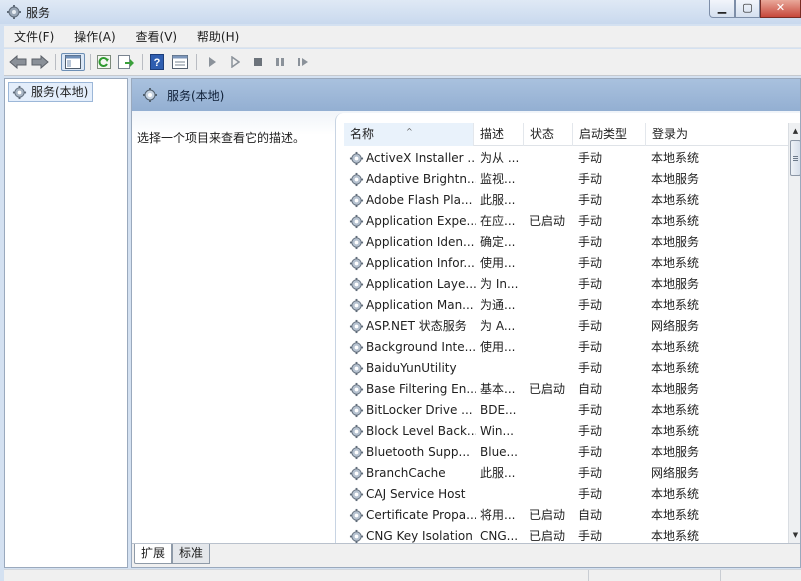  What do you see at coordinates (570, 494) in the screenshot?
I see `table-row: CAJ Service Host 手动 本地系统` at bounding box center [570, 494].